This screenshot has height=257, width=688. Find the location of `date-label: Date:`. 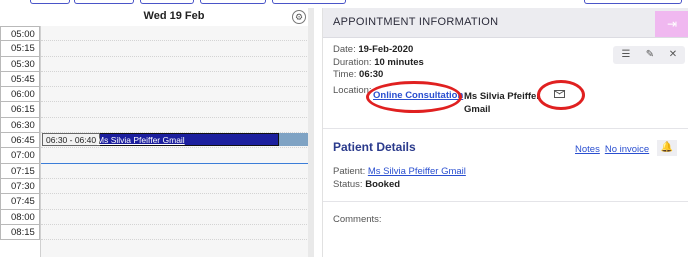

date-label: Date: is located at coordinates (344, 49).